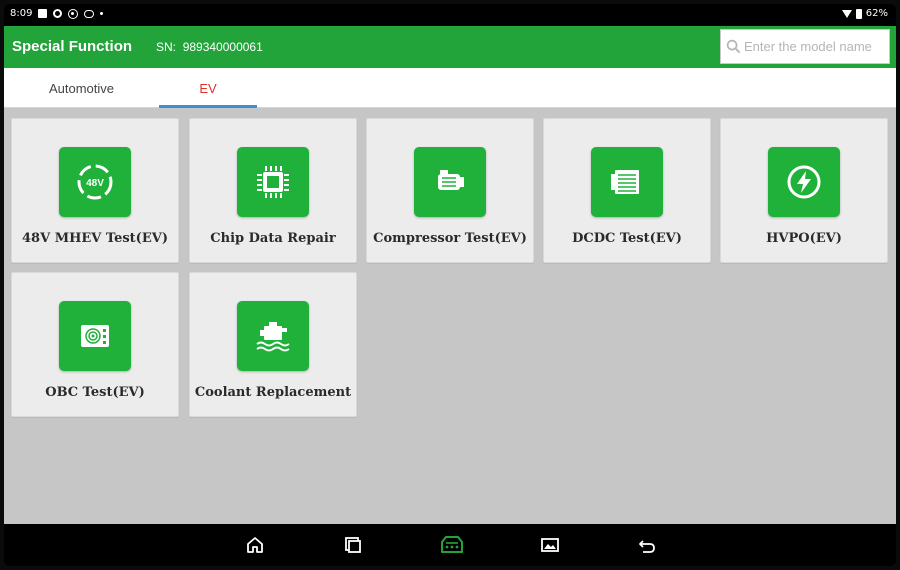 The width and height of the screenshot is (900, 570). What do you see at coordinates (72, 46) in the screenshot?
I see `page-title: Special Function` at bounding box center [72, 46].